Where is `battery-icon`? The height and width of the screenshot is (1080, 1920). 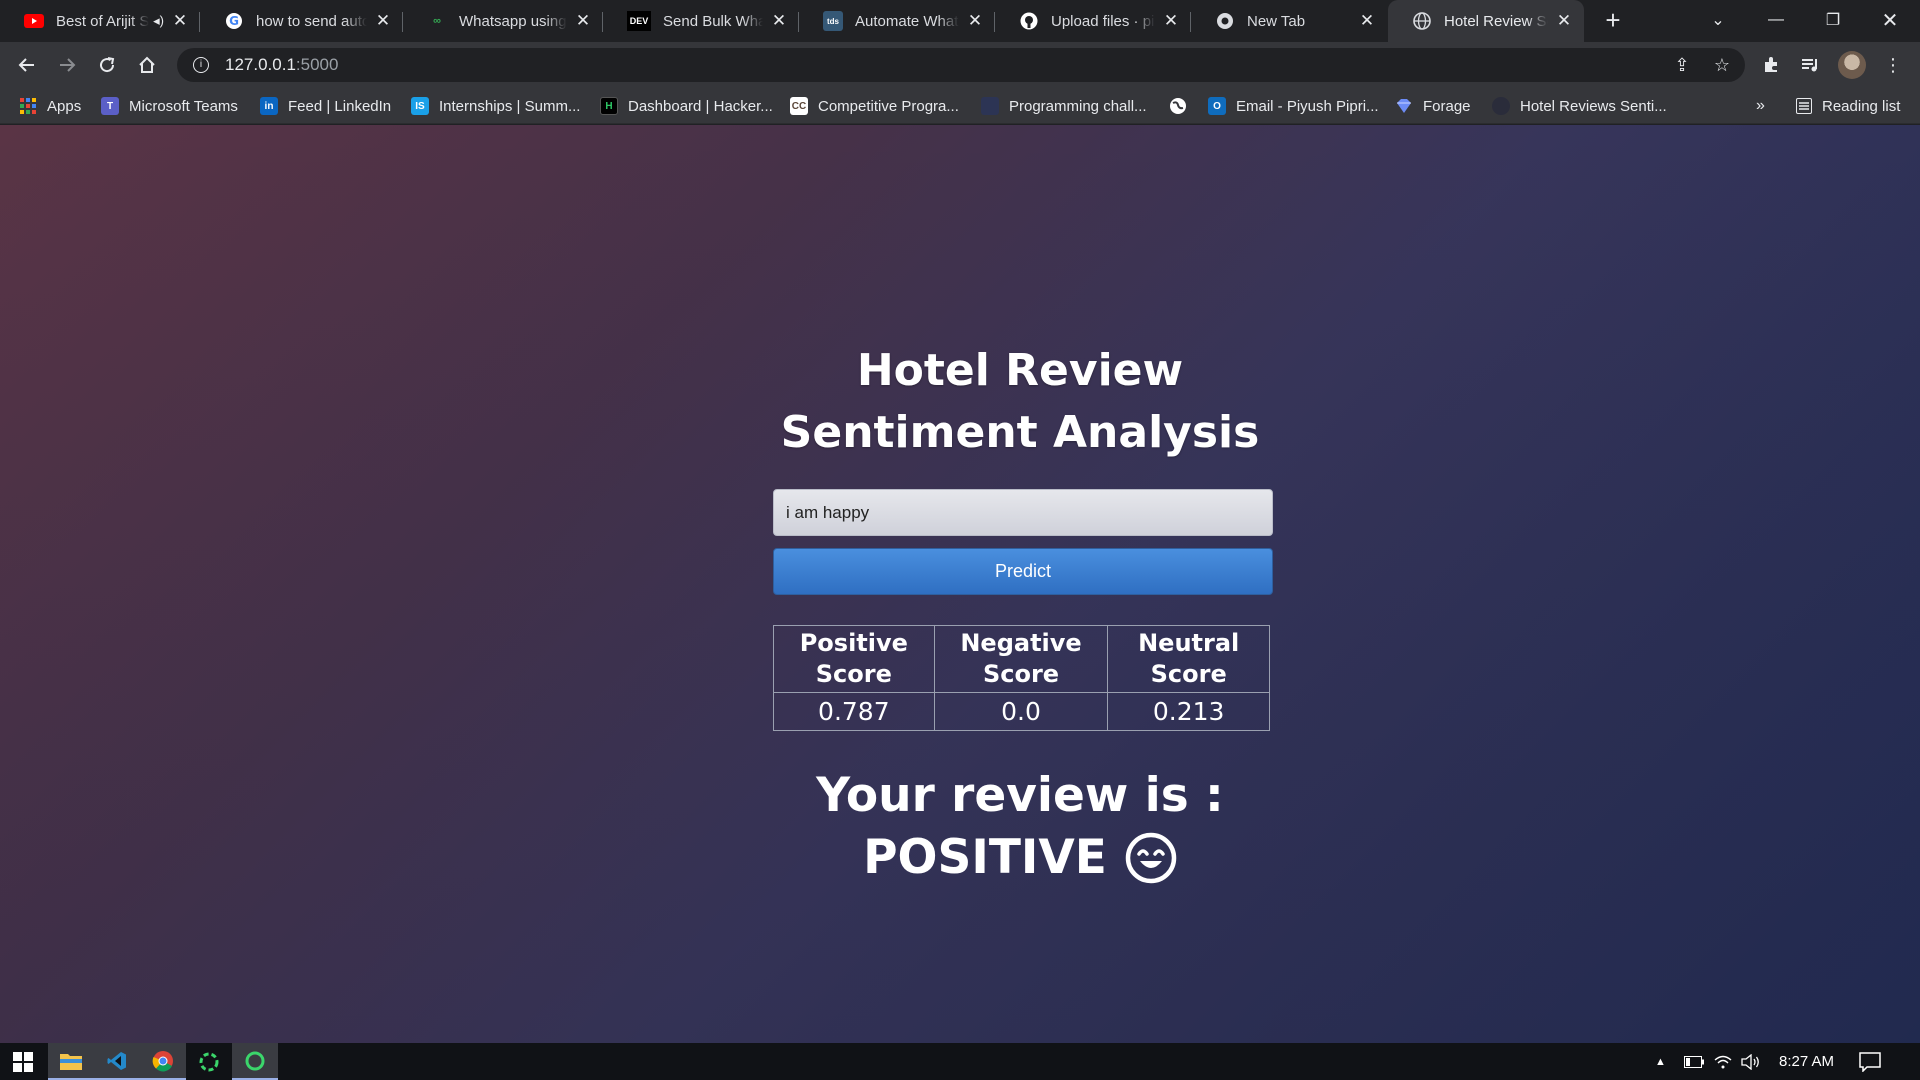
battery-icon is located at coordinates (1694, 1061).